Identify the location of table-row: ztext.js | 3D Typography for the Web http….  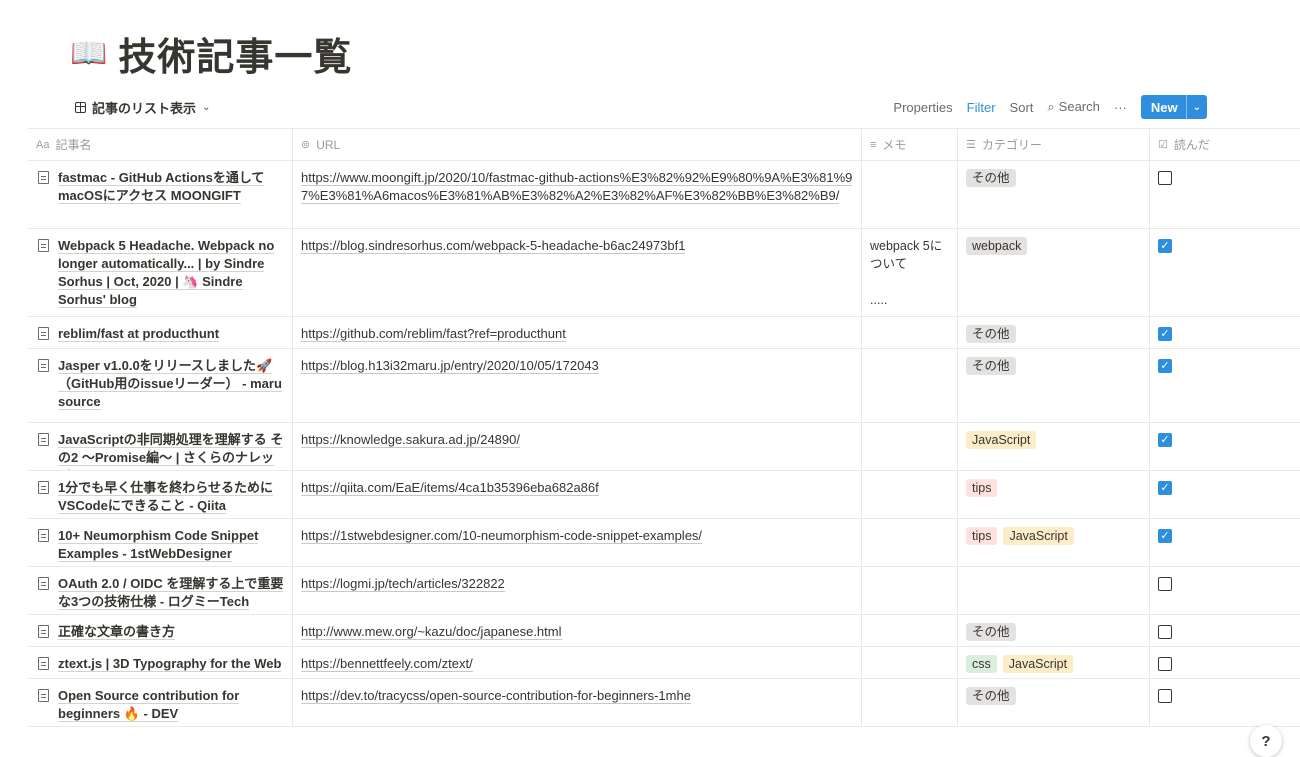
(664, 663).